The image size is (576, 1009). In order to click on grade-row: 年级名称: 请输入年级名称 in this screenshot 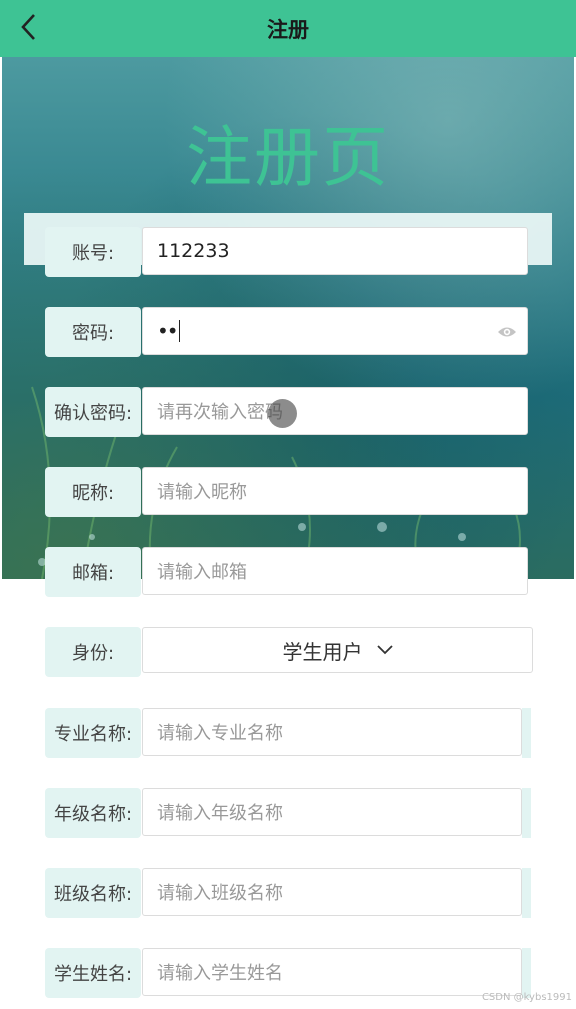, I will do `click(288, 813)`.